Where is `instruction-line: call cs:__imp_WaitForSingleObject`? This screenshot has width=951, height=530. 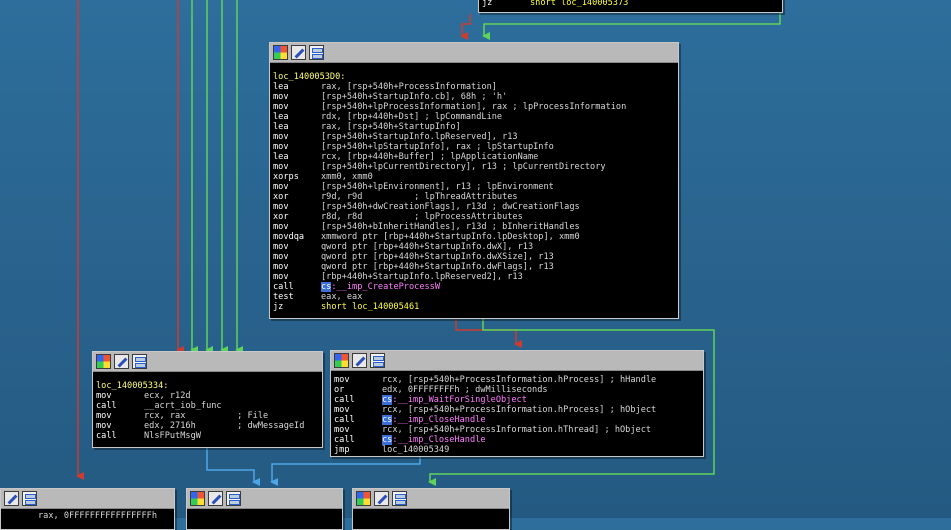 instruction-line: call cs:__imp_WaitForSingleObject is located at coordinates (516, 400).